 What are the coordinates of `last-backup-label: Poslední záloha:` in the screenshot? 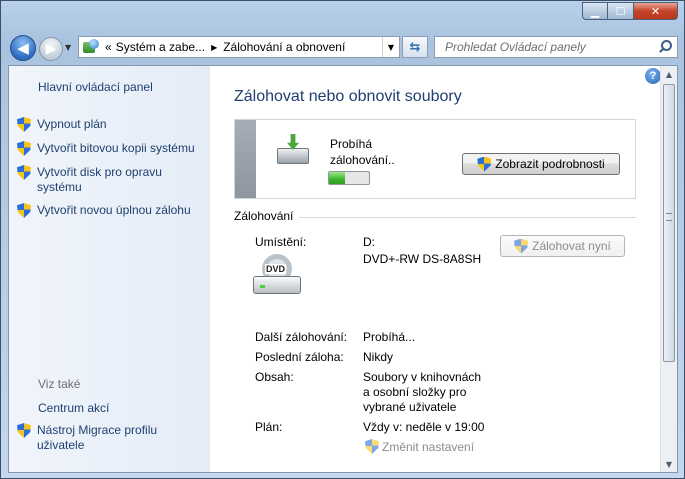 It's located at (299, 357).